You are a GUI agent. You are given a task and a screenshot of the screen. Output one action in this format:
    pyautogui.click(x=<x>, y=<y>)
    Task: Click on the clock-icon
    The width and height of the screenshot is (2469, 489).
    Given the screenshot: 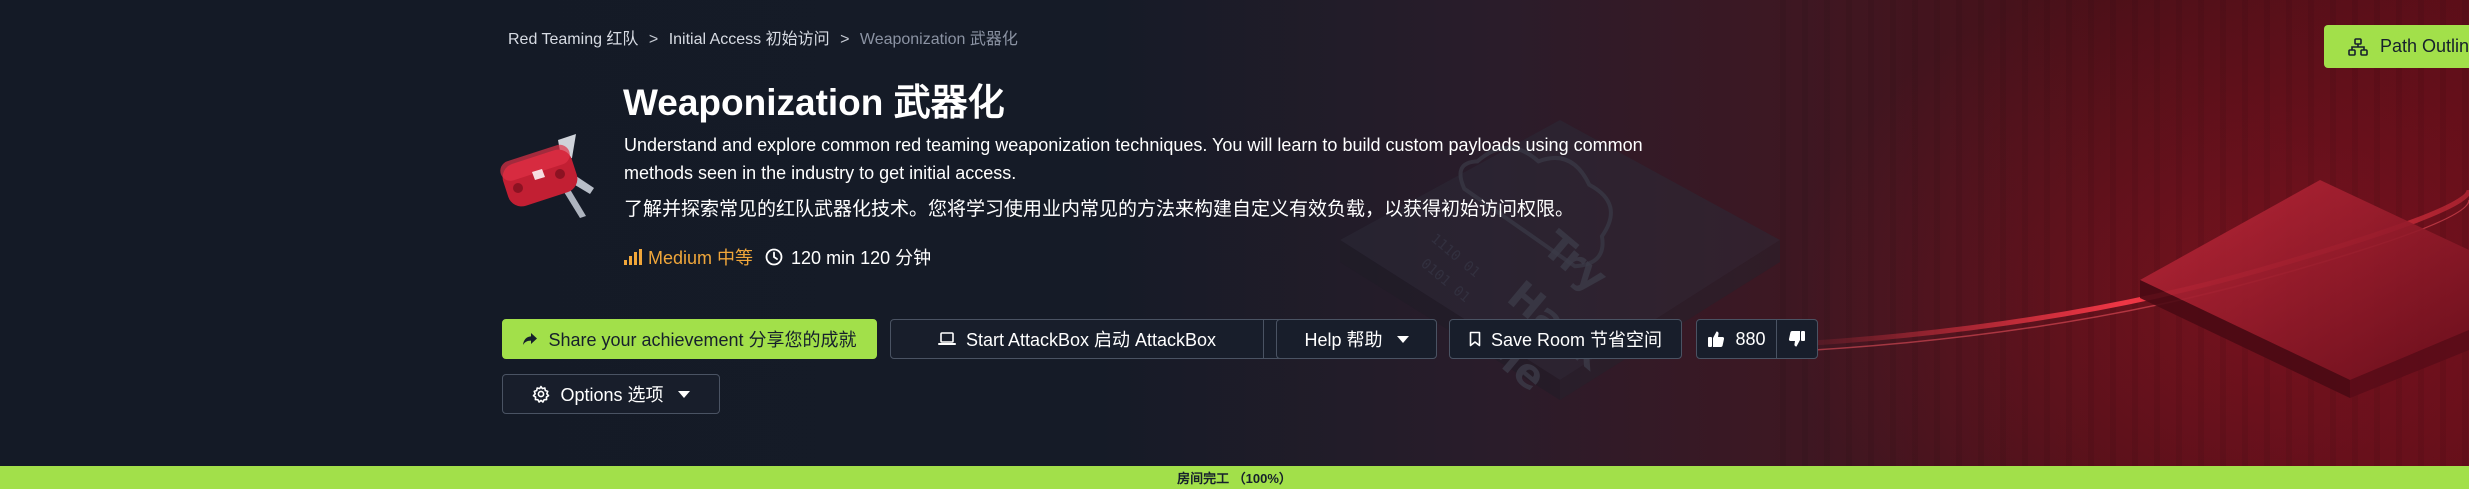 What is the action you would take?
    pyautogui.click(x=774, y=257)
    